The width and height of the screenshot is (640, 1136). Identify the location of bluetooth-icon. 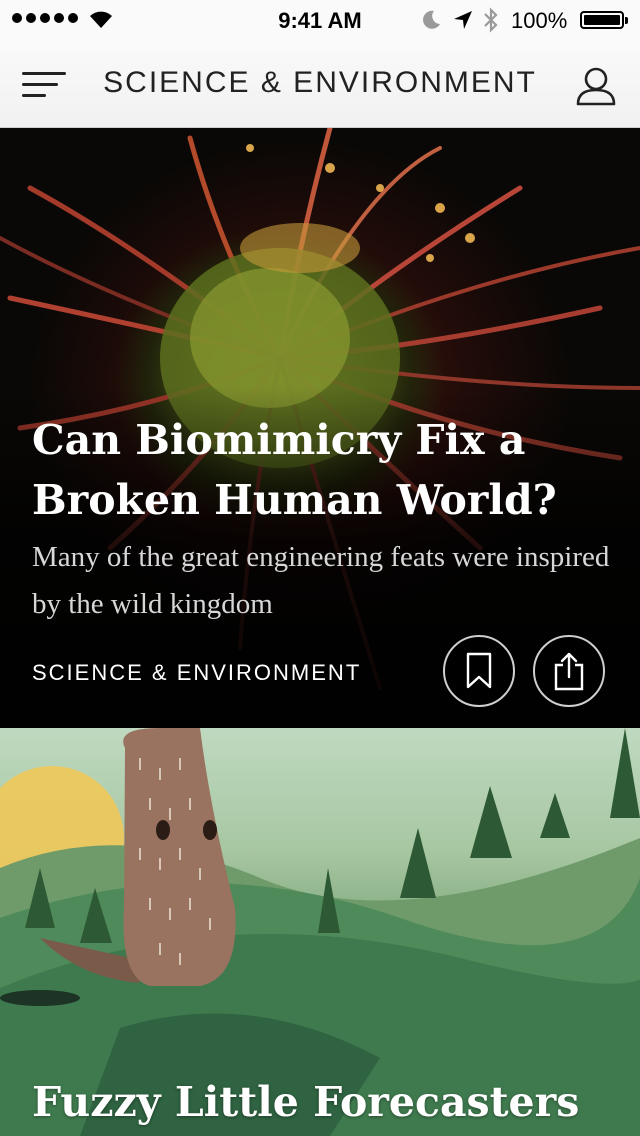
(491, 20).